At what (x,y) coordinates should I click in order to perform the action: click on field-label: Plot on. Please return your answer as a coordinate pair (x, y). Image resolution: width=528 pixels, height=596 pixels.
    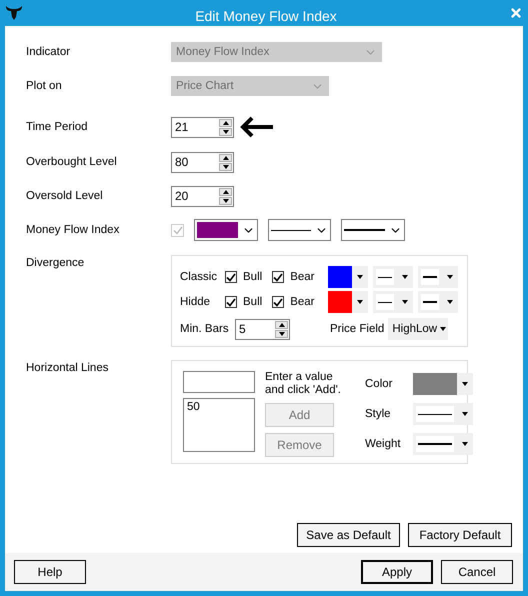
    Looking at the image, I should click on (44, 86).